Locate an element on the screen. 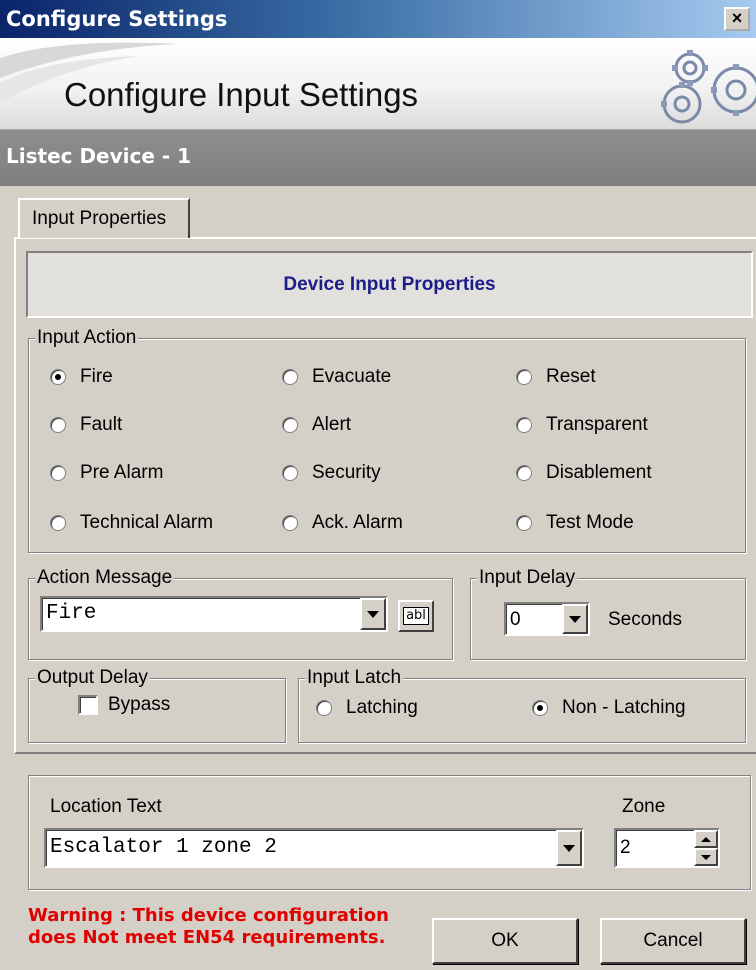  zone-spinner: 2 is located at coordinates (667, 848).